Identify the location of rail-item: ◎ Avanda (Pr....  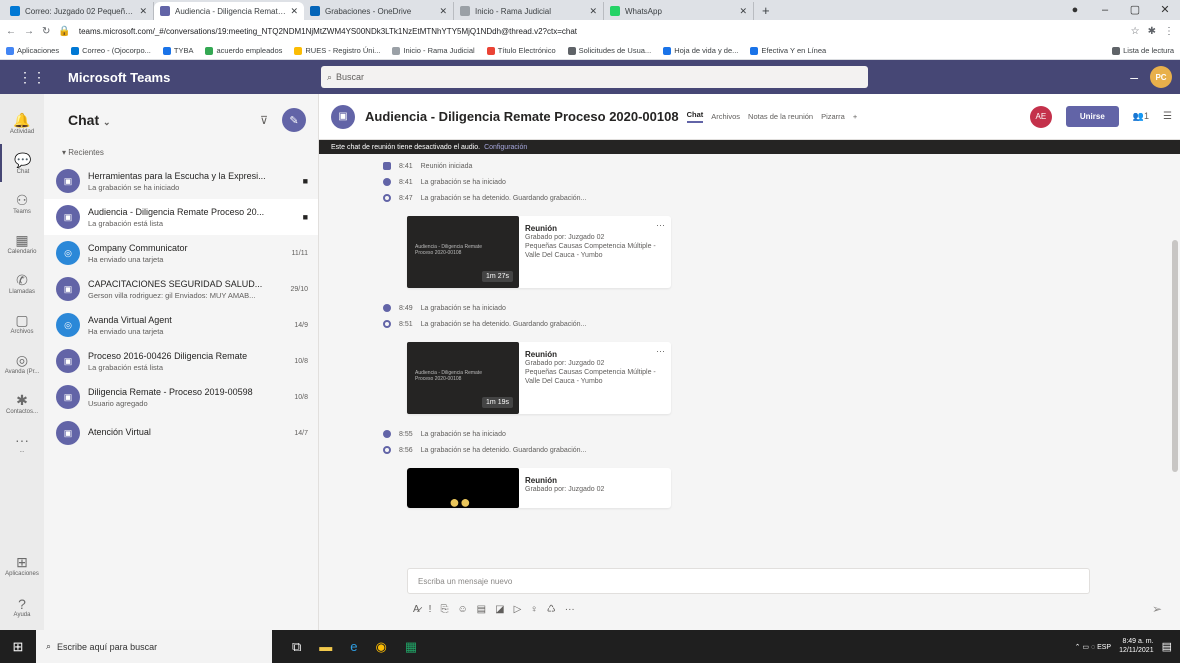
(22, 363).